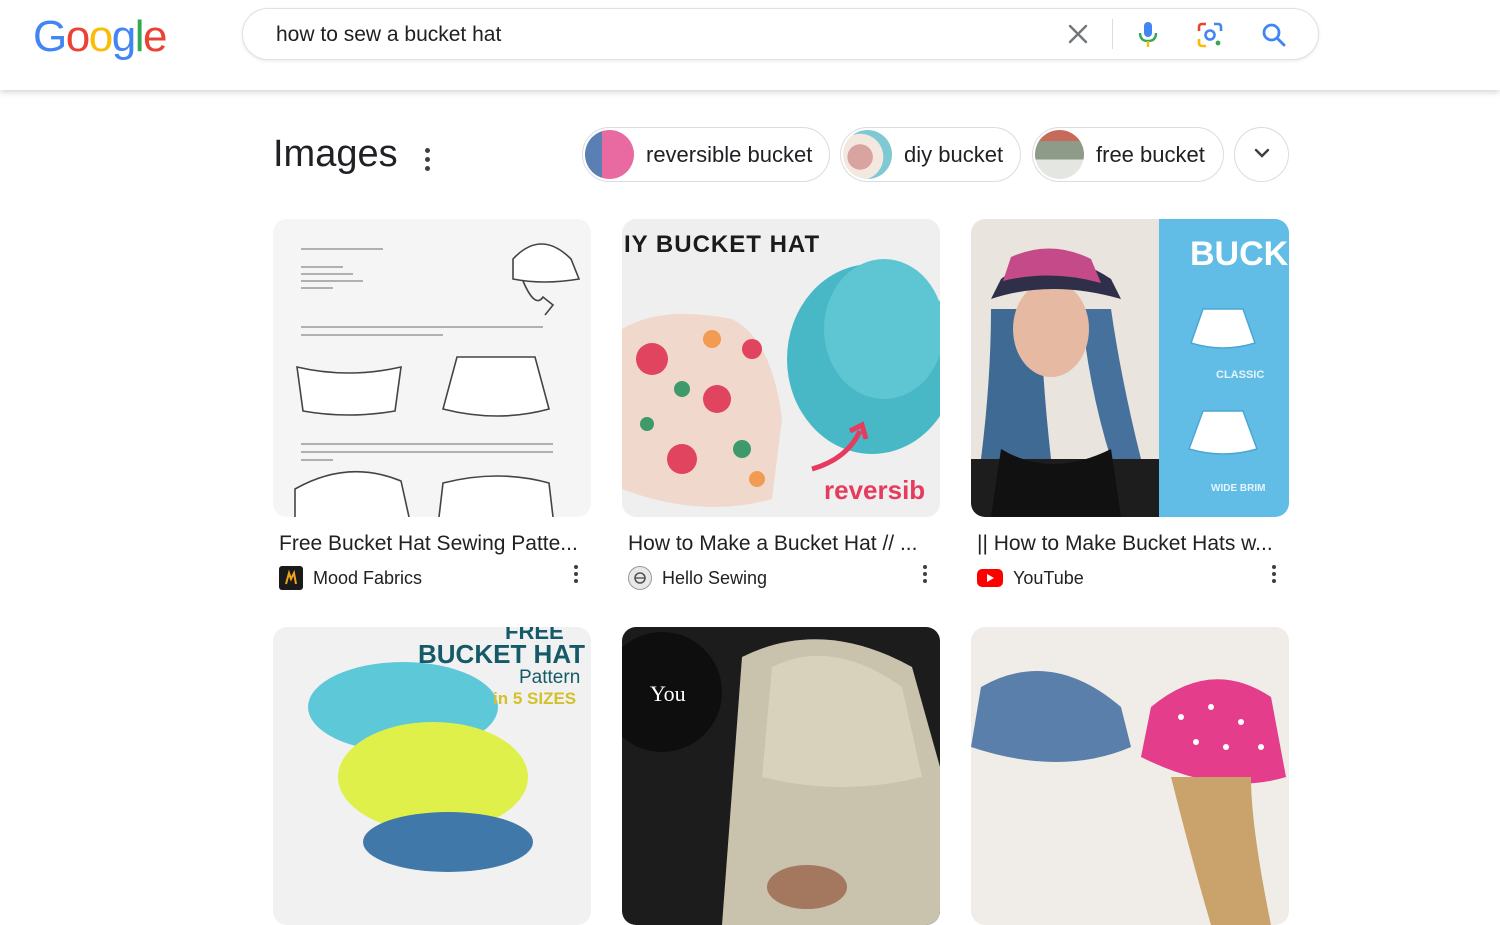 Image resolution: width=1500 pixels, height=925 pixels. I want to click on image-overlay-text: WIDE BRIM, so click(1238, 488).